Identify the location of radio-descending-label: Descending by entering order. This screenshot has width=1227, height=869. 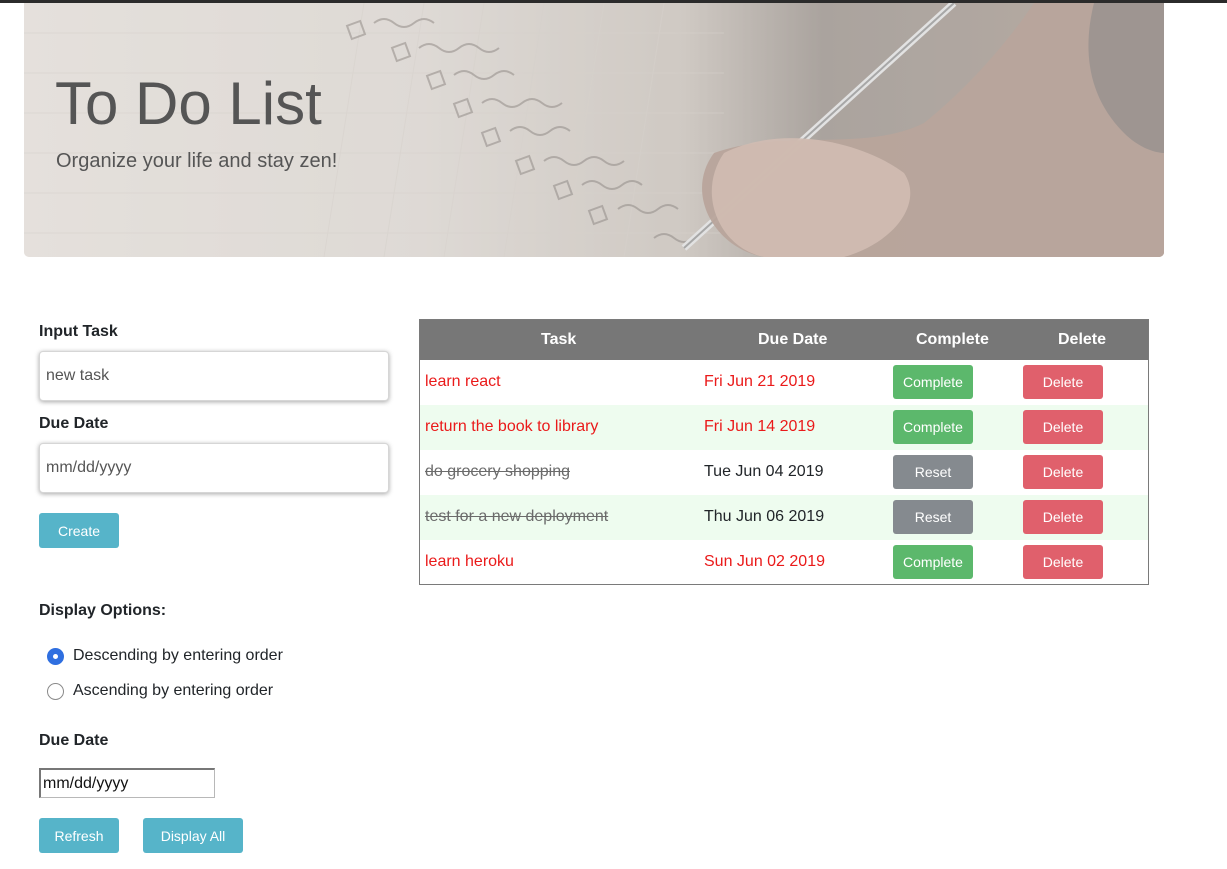
(178, 655).